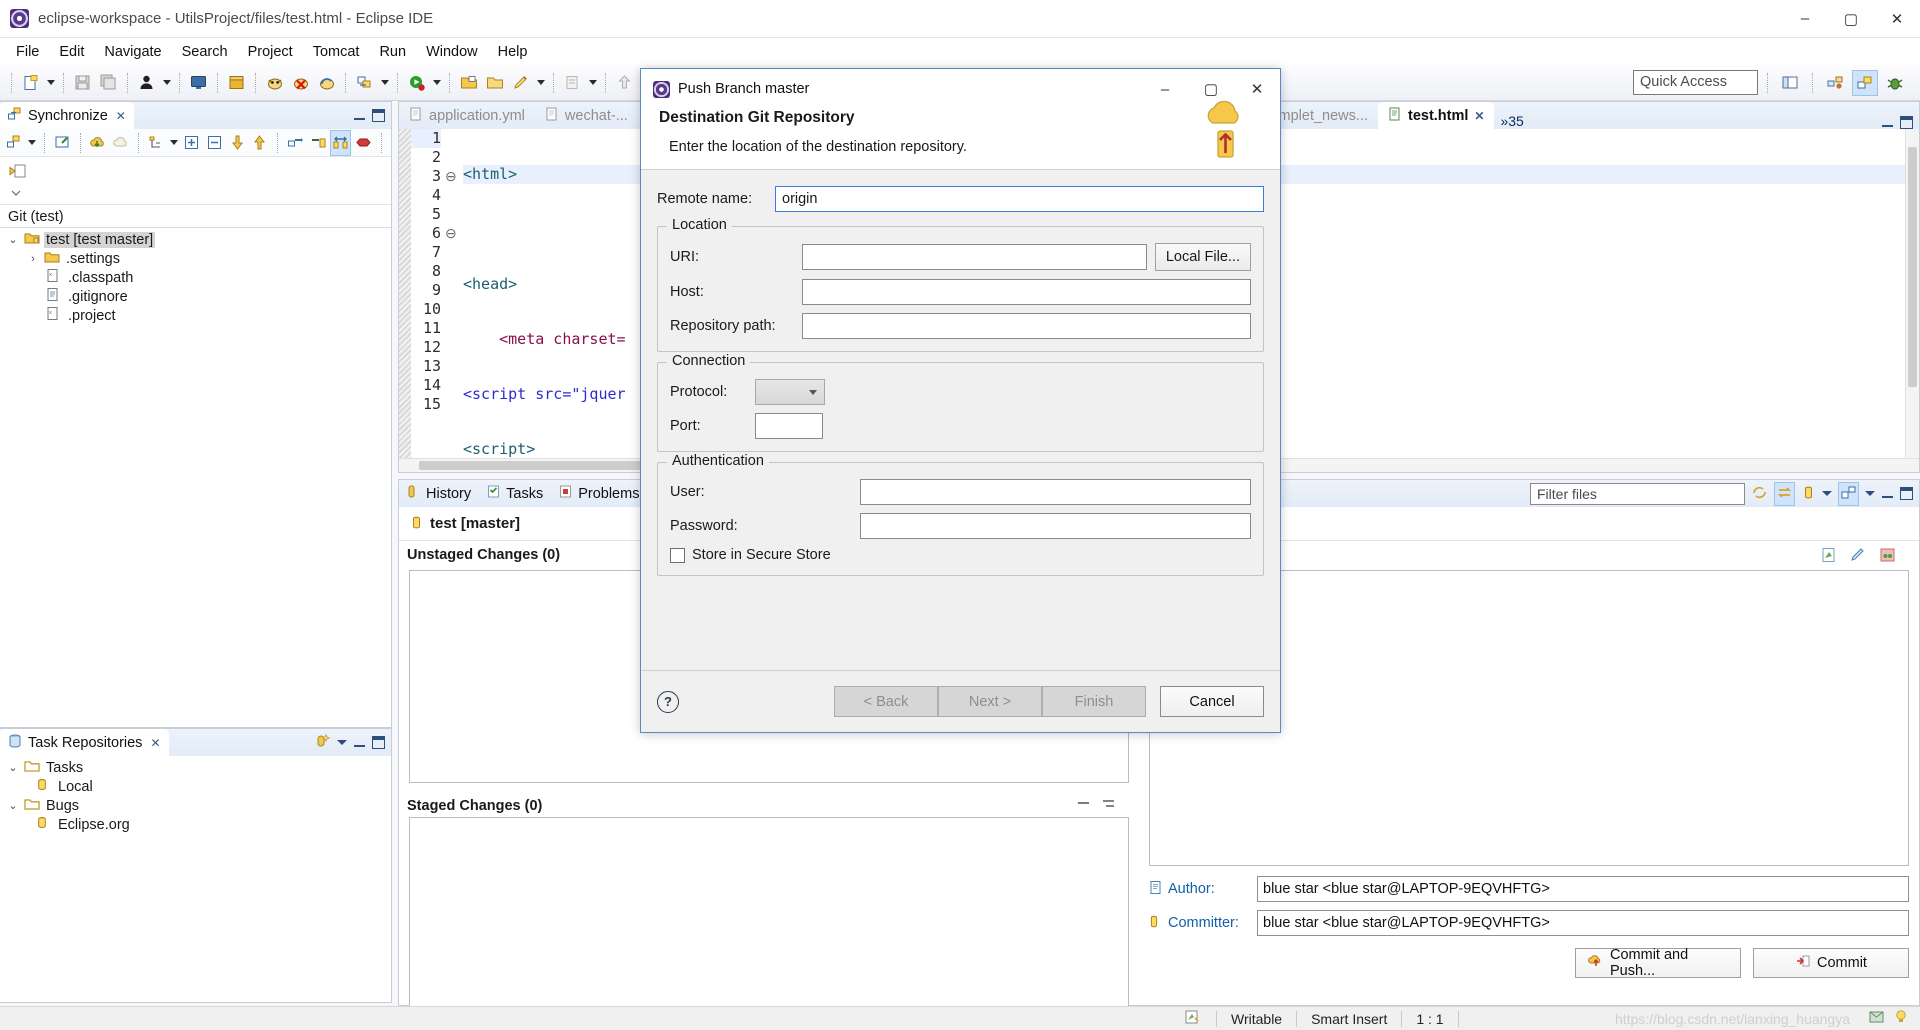 Image resolution: width=1920 pixels, height=1030 pixels. What do you see at coordinates (33, 259) in the screenshot?
I see `twisty-icon: ›` at bounding box center [33, 259].